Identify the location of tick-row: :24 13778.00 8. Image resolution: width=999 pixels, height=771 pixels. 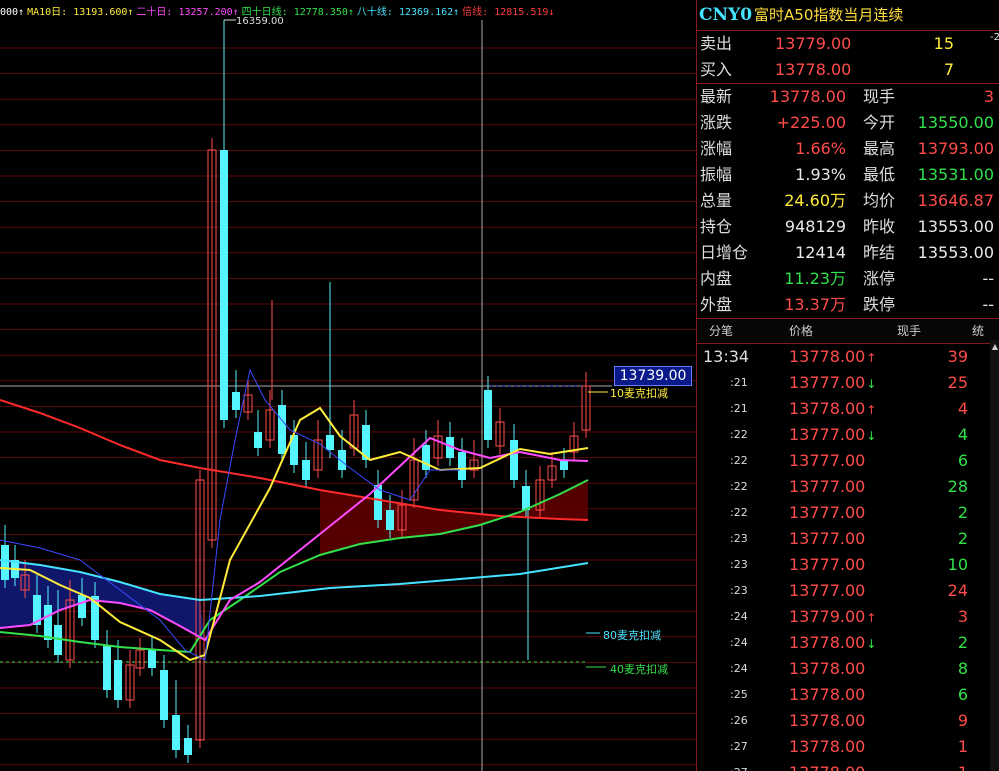
(848, 669).